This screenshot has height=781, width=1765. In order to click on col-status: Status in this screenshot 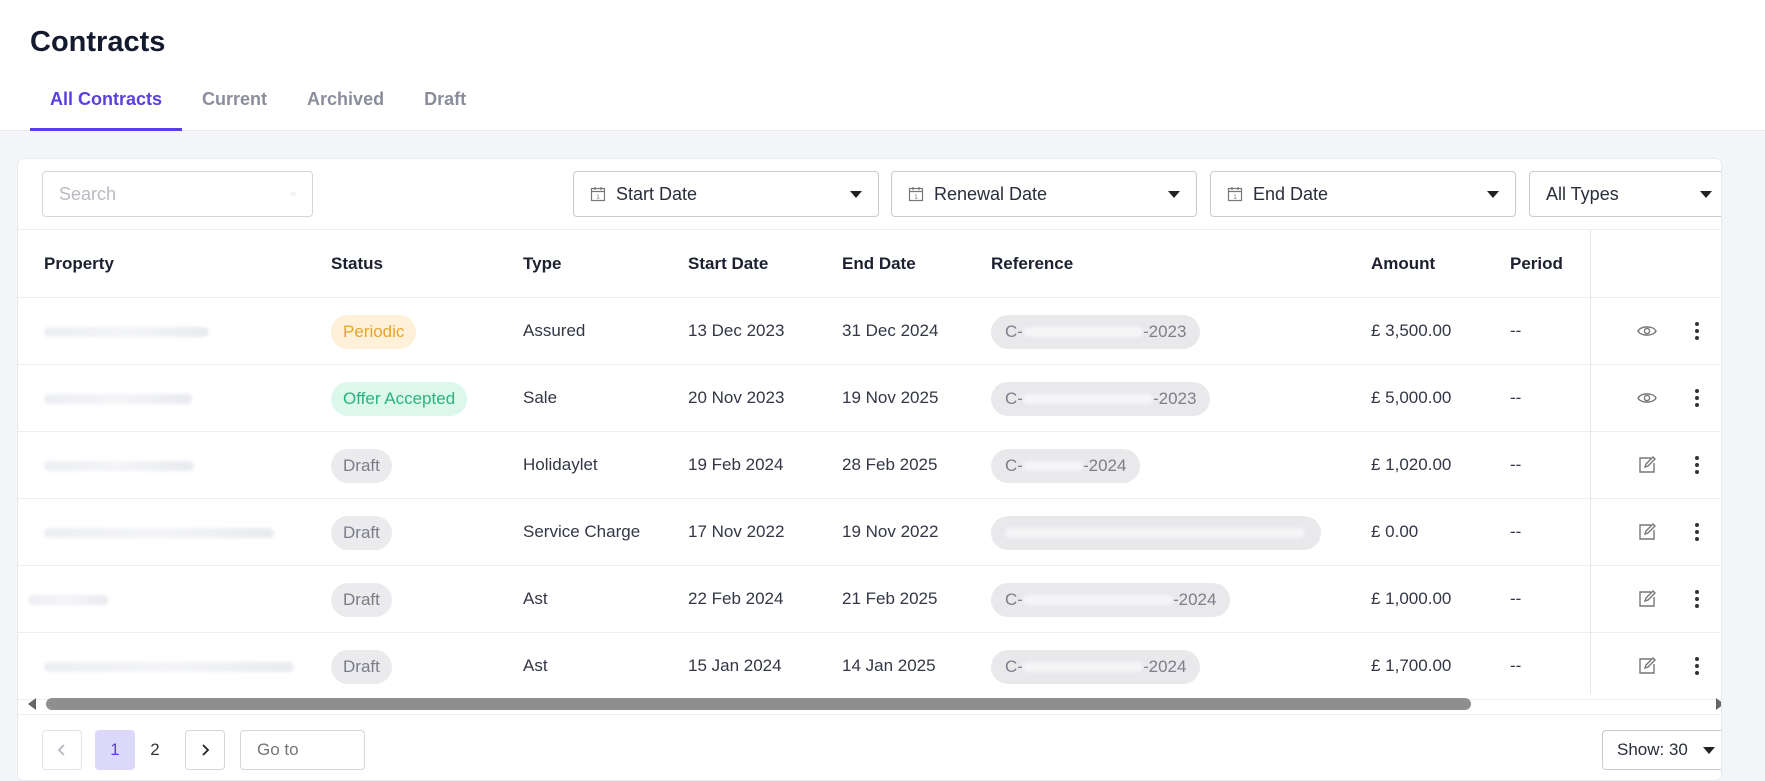, I will do `click(357, 264)`.